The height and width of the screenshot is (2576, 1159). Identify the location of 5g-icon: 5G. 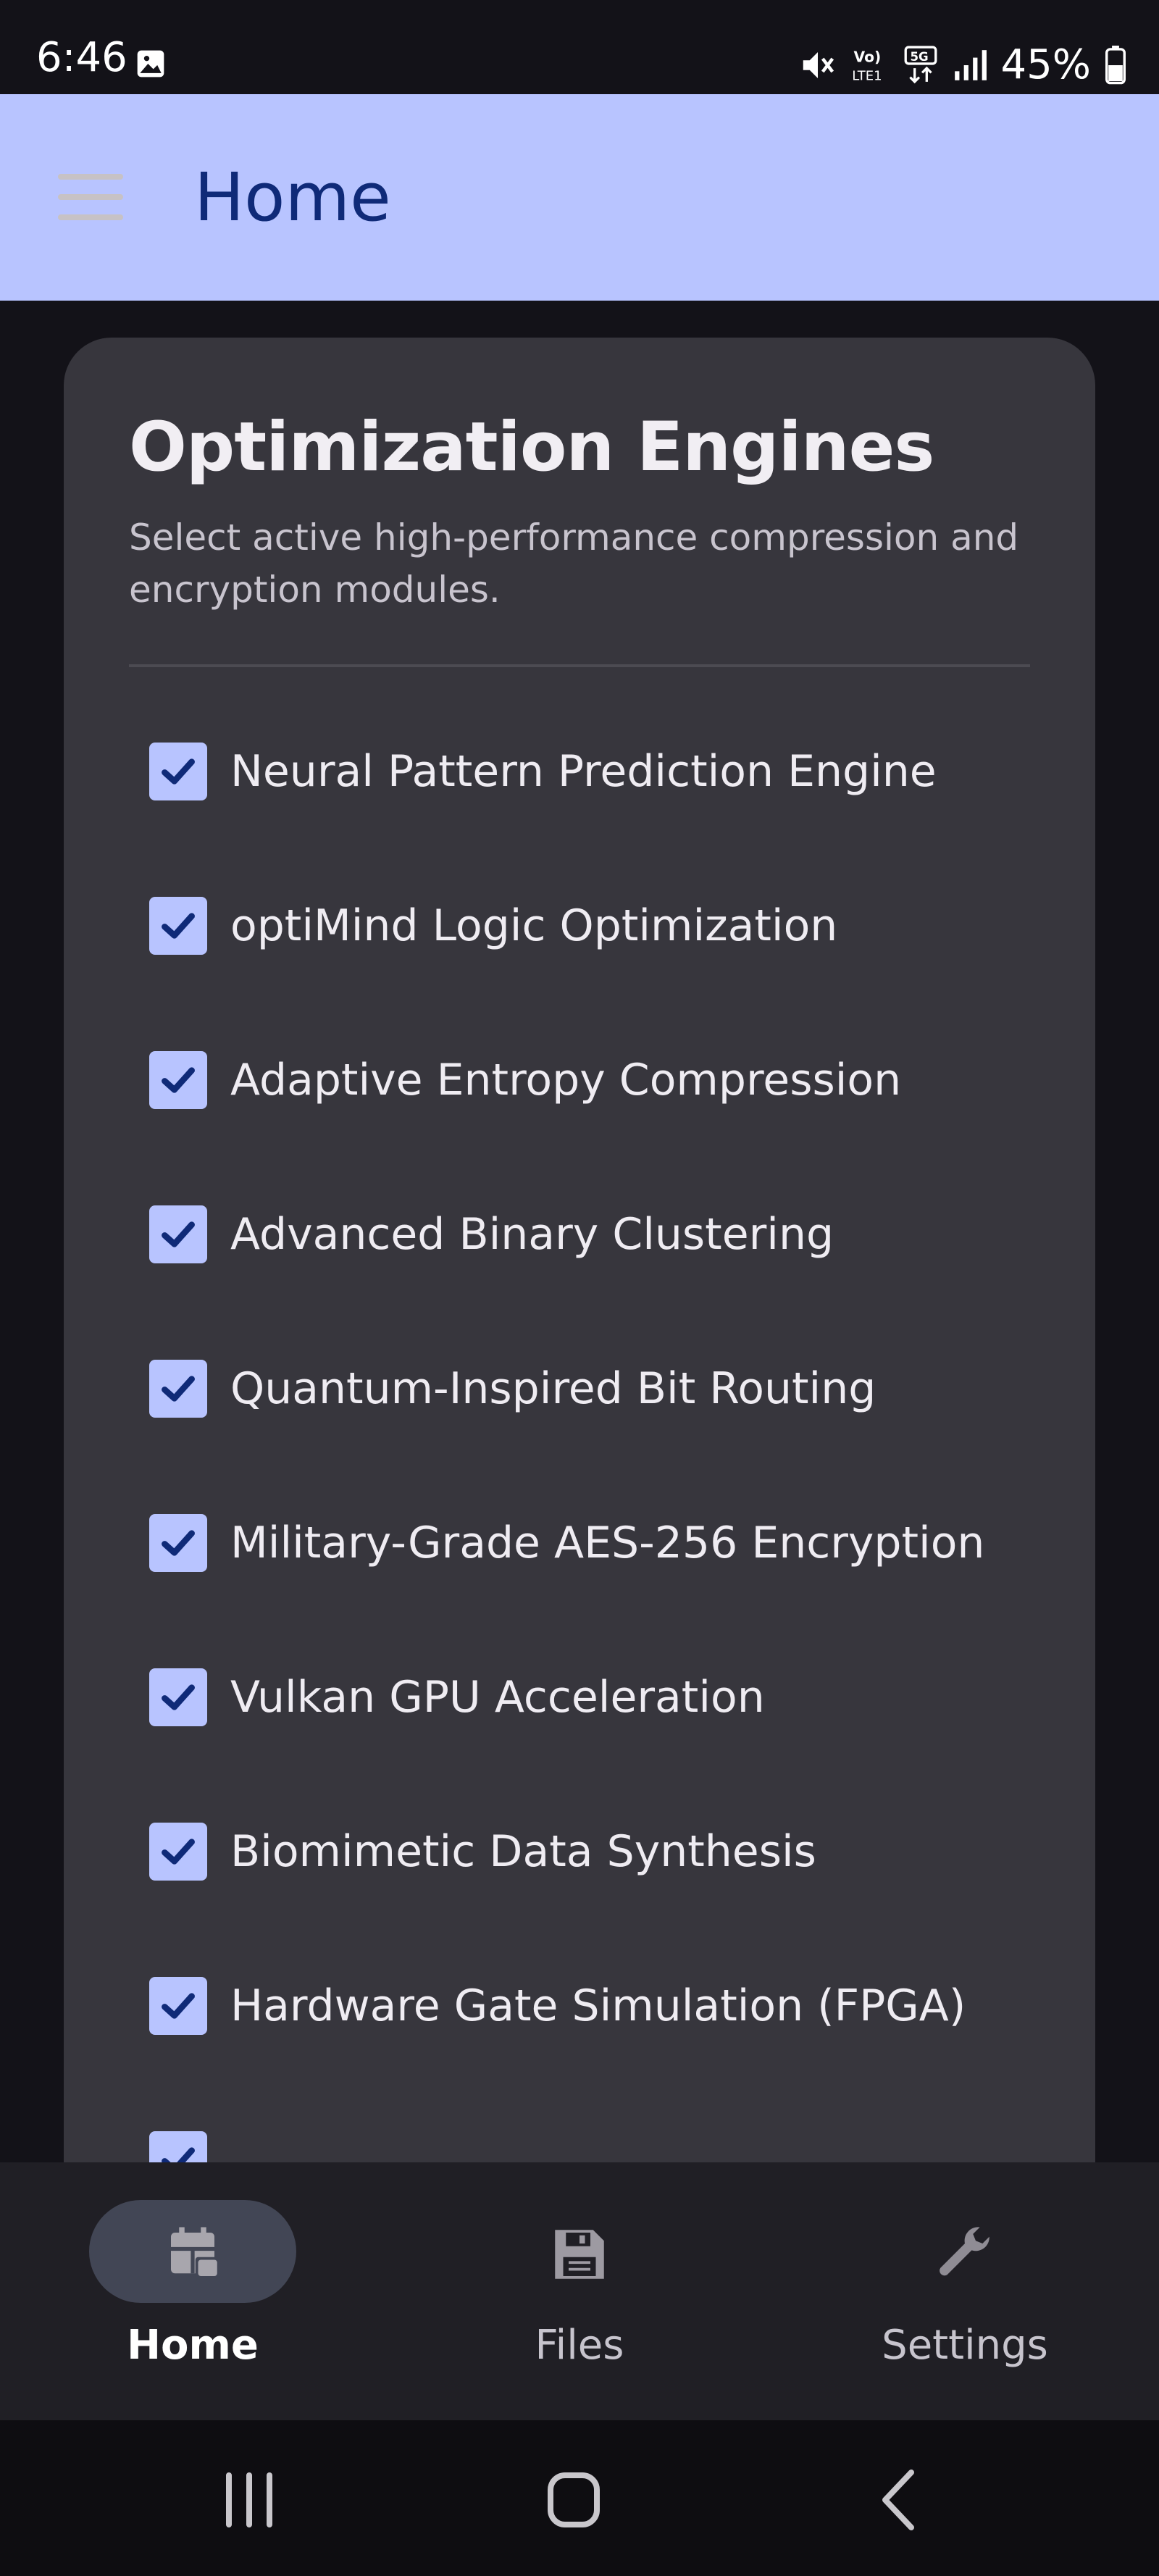
(921, 65).